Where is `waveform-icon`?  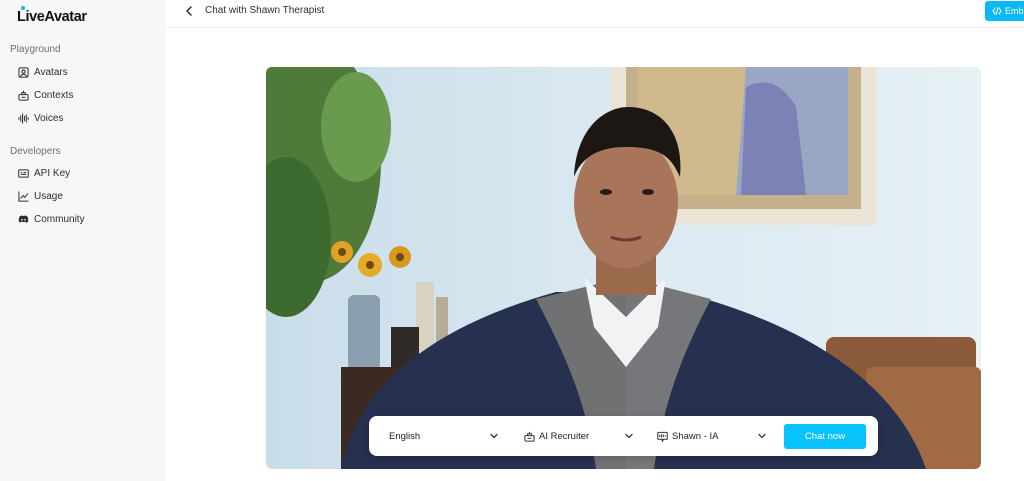 waveform-icon is located at coordinates (23, 118).